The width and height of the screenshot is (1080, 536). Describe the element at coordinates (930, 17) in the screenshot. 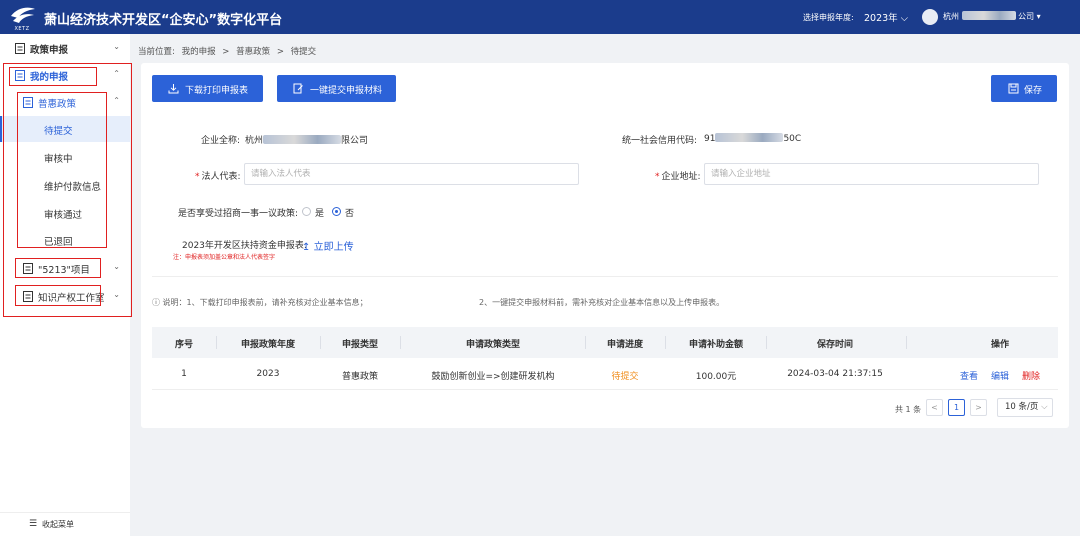

I see `avatar` at that location.